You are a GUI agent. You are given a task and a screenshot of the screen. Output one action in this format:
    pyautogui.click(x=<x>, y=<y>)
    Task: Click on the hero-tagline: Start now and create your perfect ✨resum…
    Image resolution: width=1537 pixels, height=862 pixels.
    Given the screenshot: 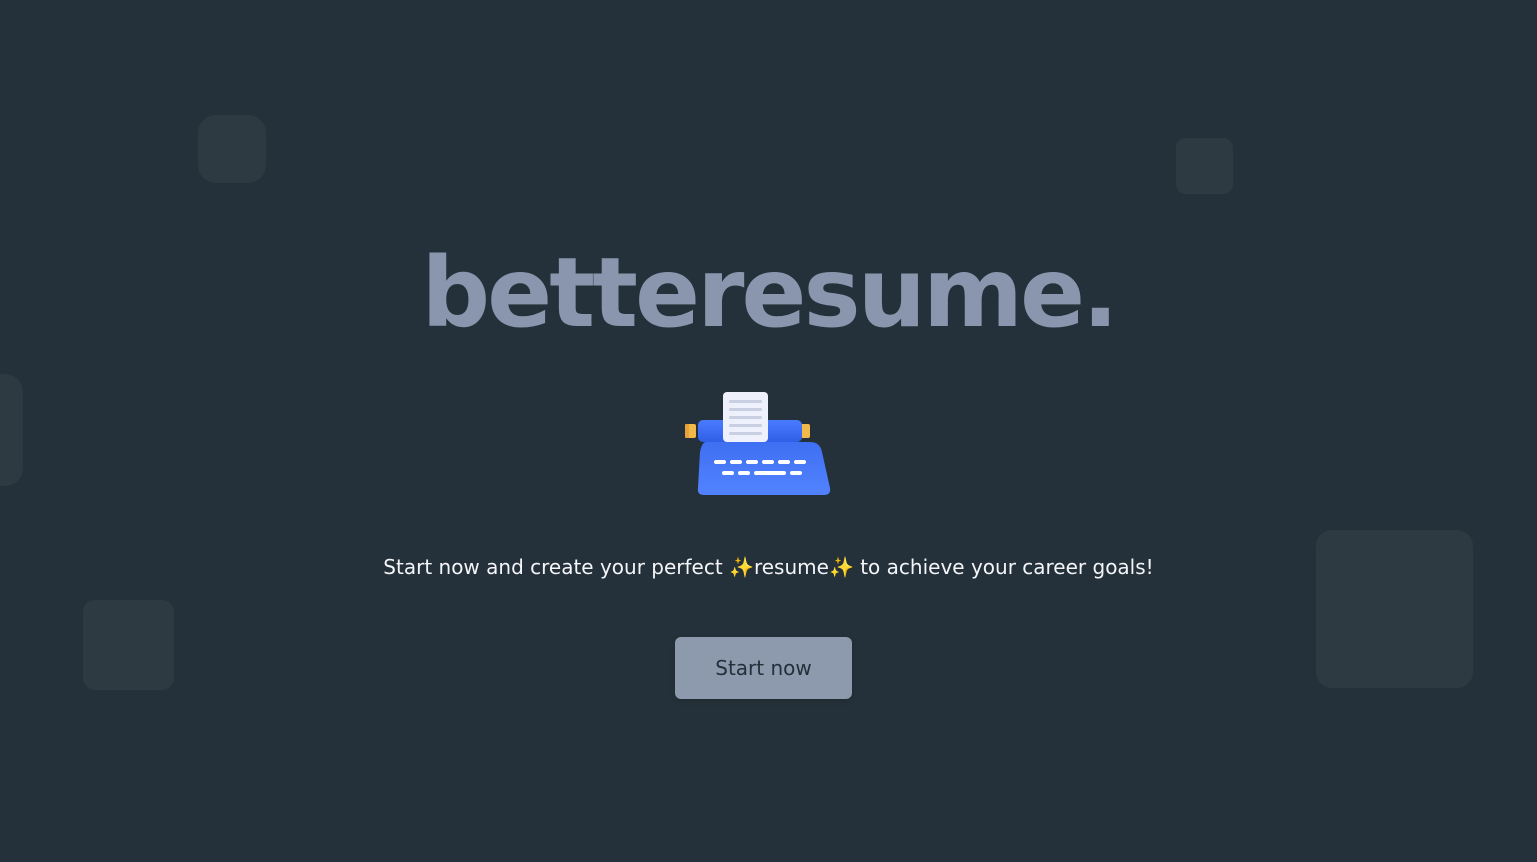 What is the action you would take?
    pyautogui.click(x=768, y=567)
    